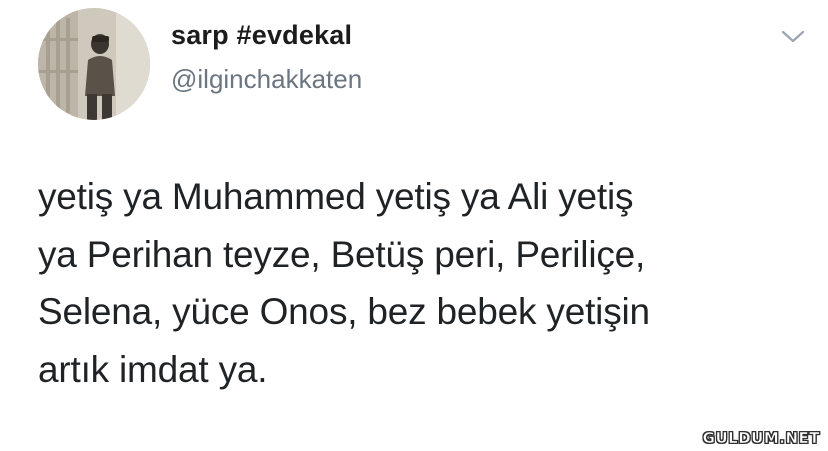  What do you see at coordinates (266, 79) in the screenshot?
I see `user-handle: @ilginchakkaten` at bounding box center [266, 79].